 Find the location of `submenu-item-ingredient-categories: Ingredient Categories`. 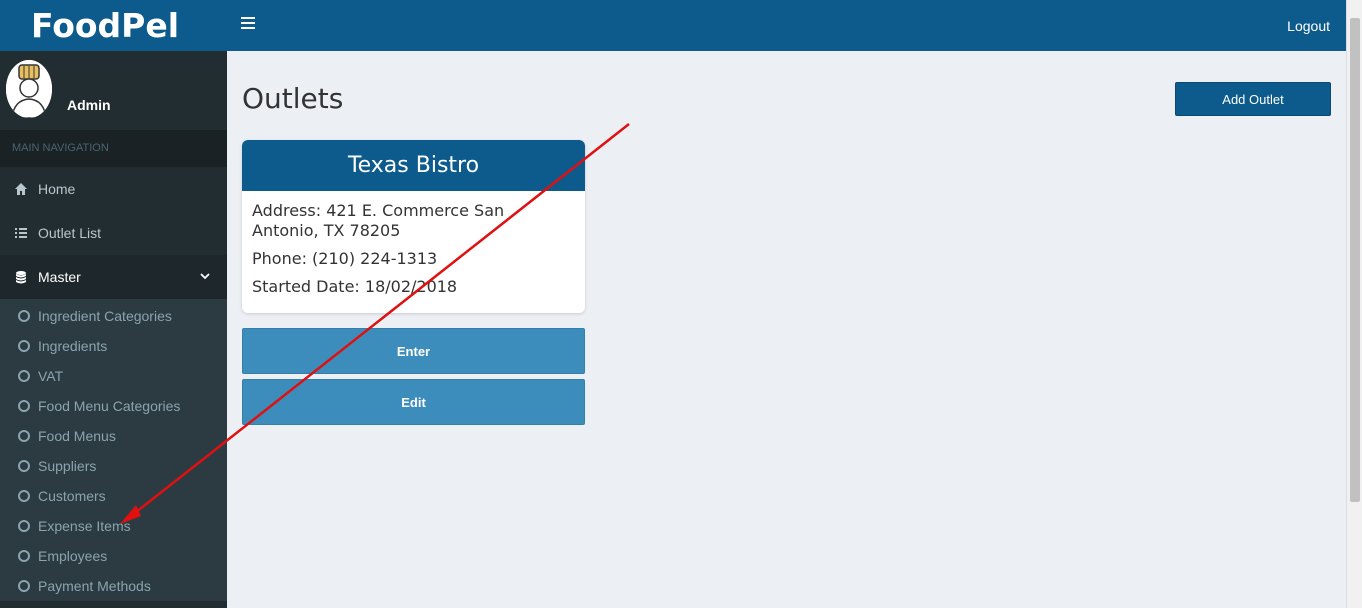

submenu-item-ingredient-categories: Ingredient Categories is located at coordinates (113, 316).